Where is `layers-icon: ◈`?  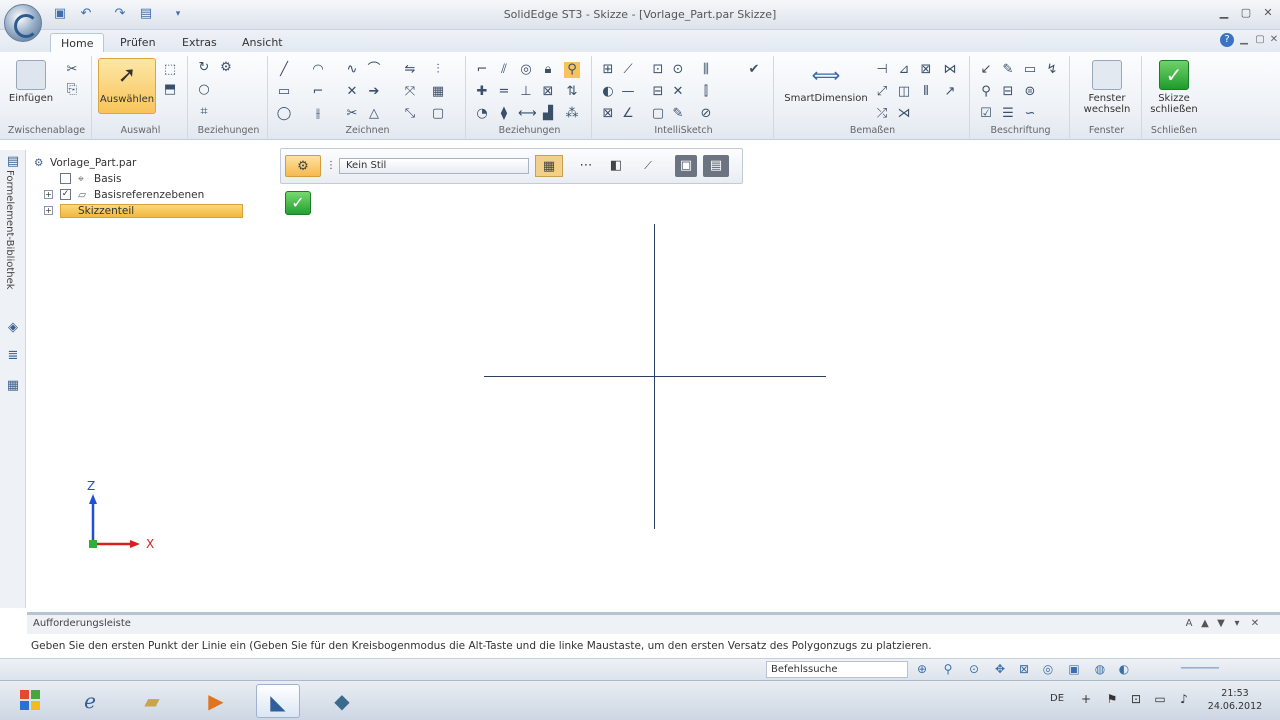
layers-icon: ◈ is located at coordinates (13, 328).